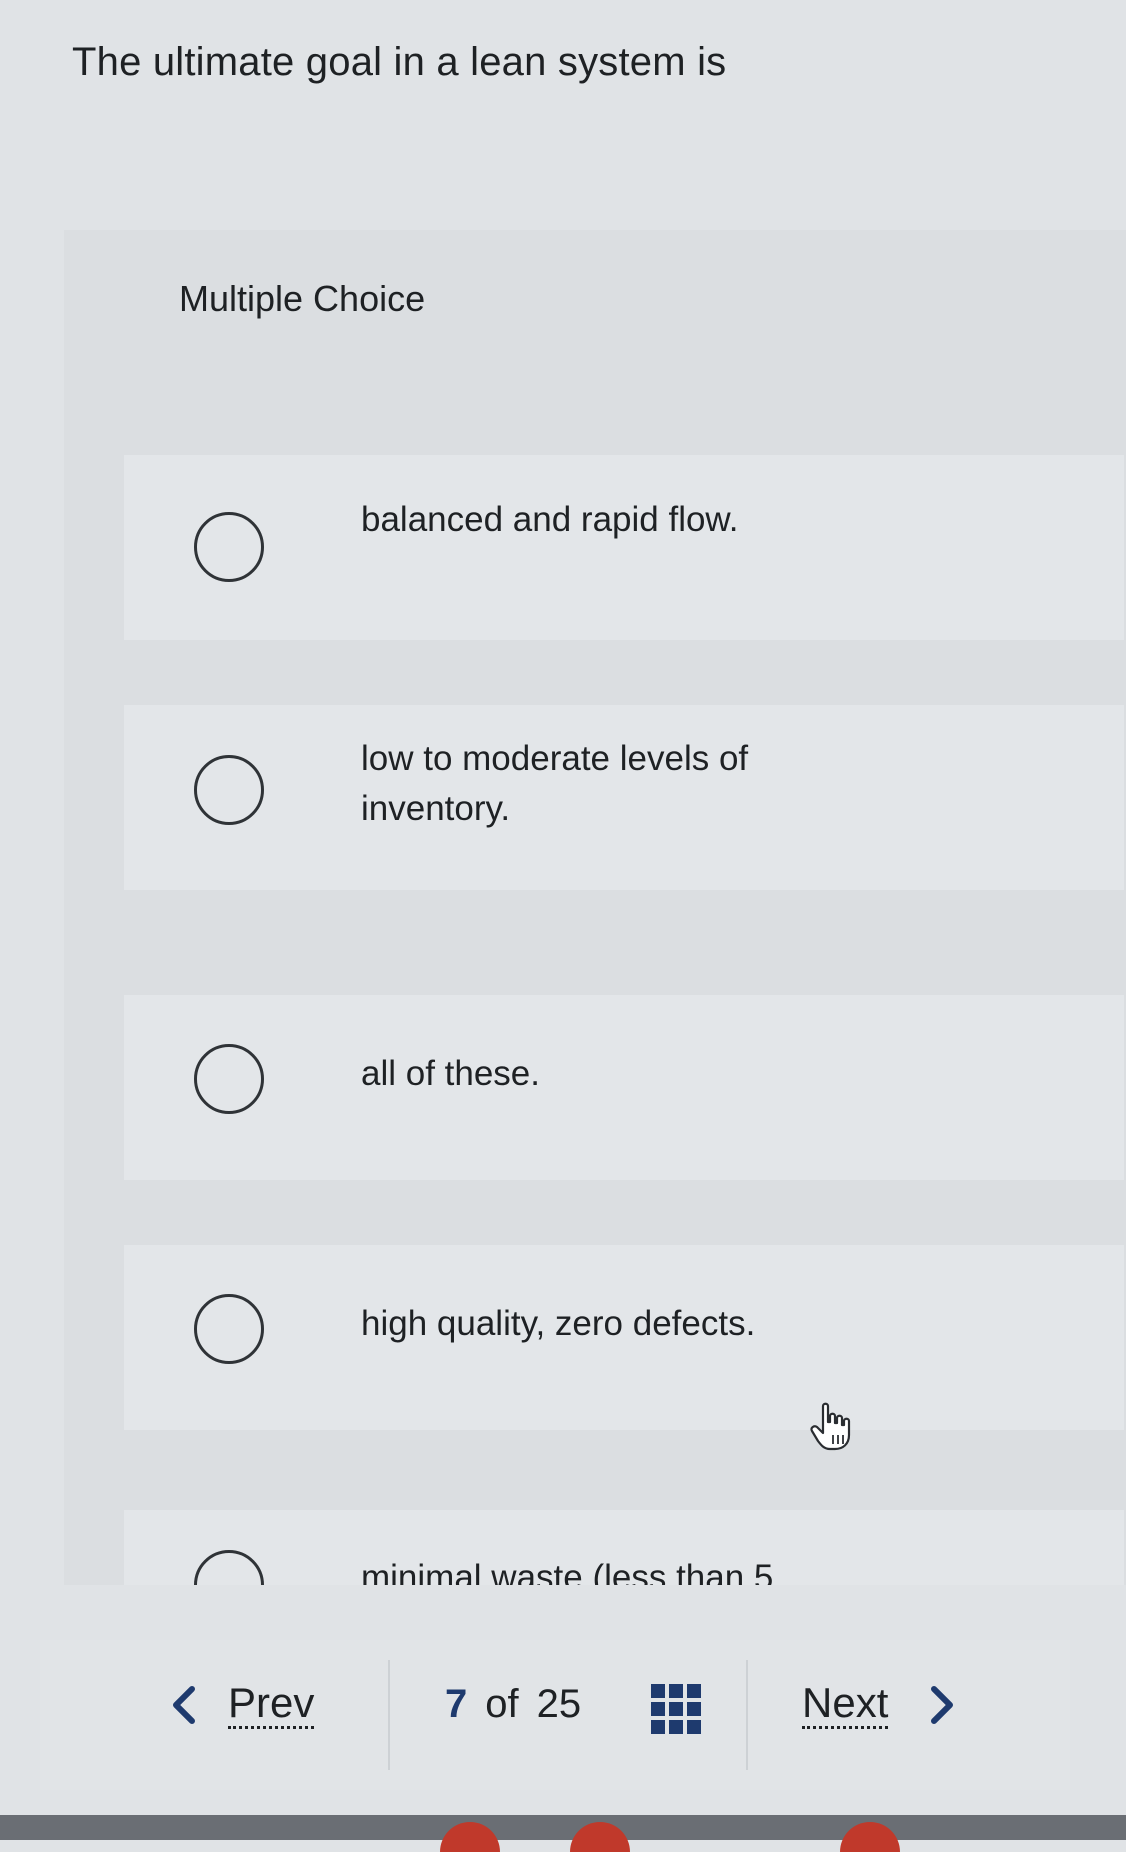 The height and width of the screenshot is (1852, 1126). What do you see at coordinates (550, 519) in the screenshot?
I see `option-label: balanced and rapid flow.` at bounding box center [550, 519].